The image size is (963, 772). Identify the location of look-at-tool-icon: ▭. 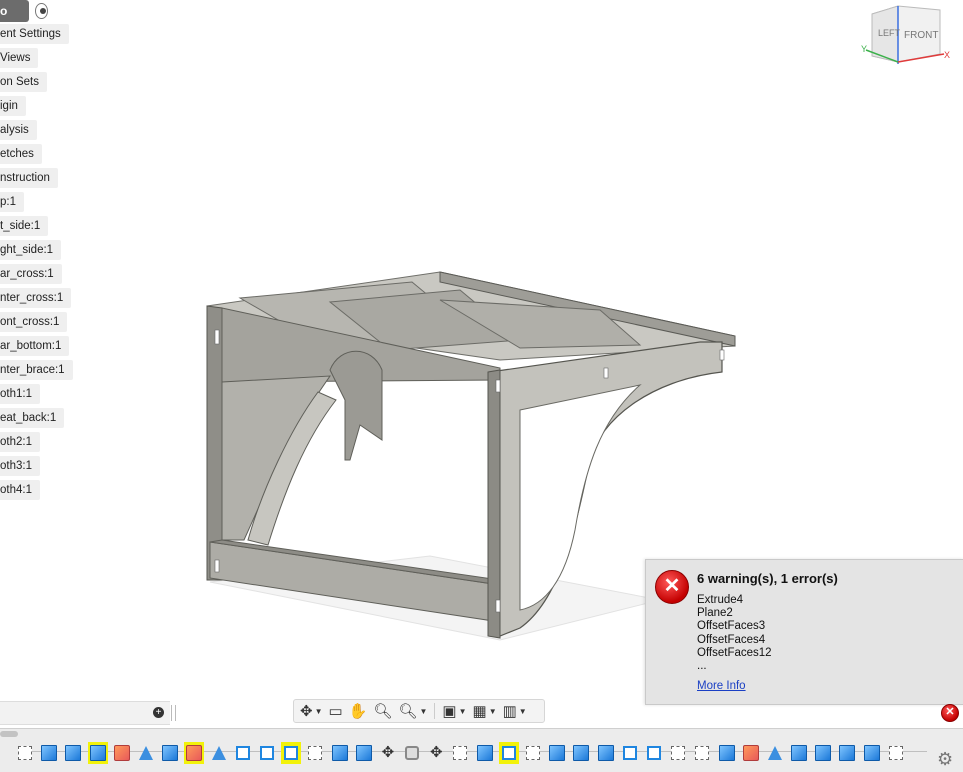
(335, 711).